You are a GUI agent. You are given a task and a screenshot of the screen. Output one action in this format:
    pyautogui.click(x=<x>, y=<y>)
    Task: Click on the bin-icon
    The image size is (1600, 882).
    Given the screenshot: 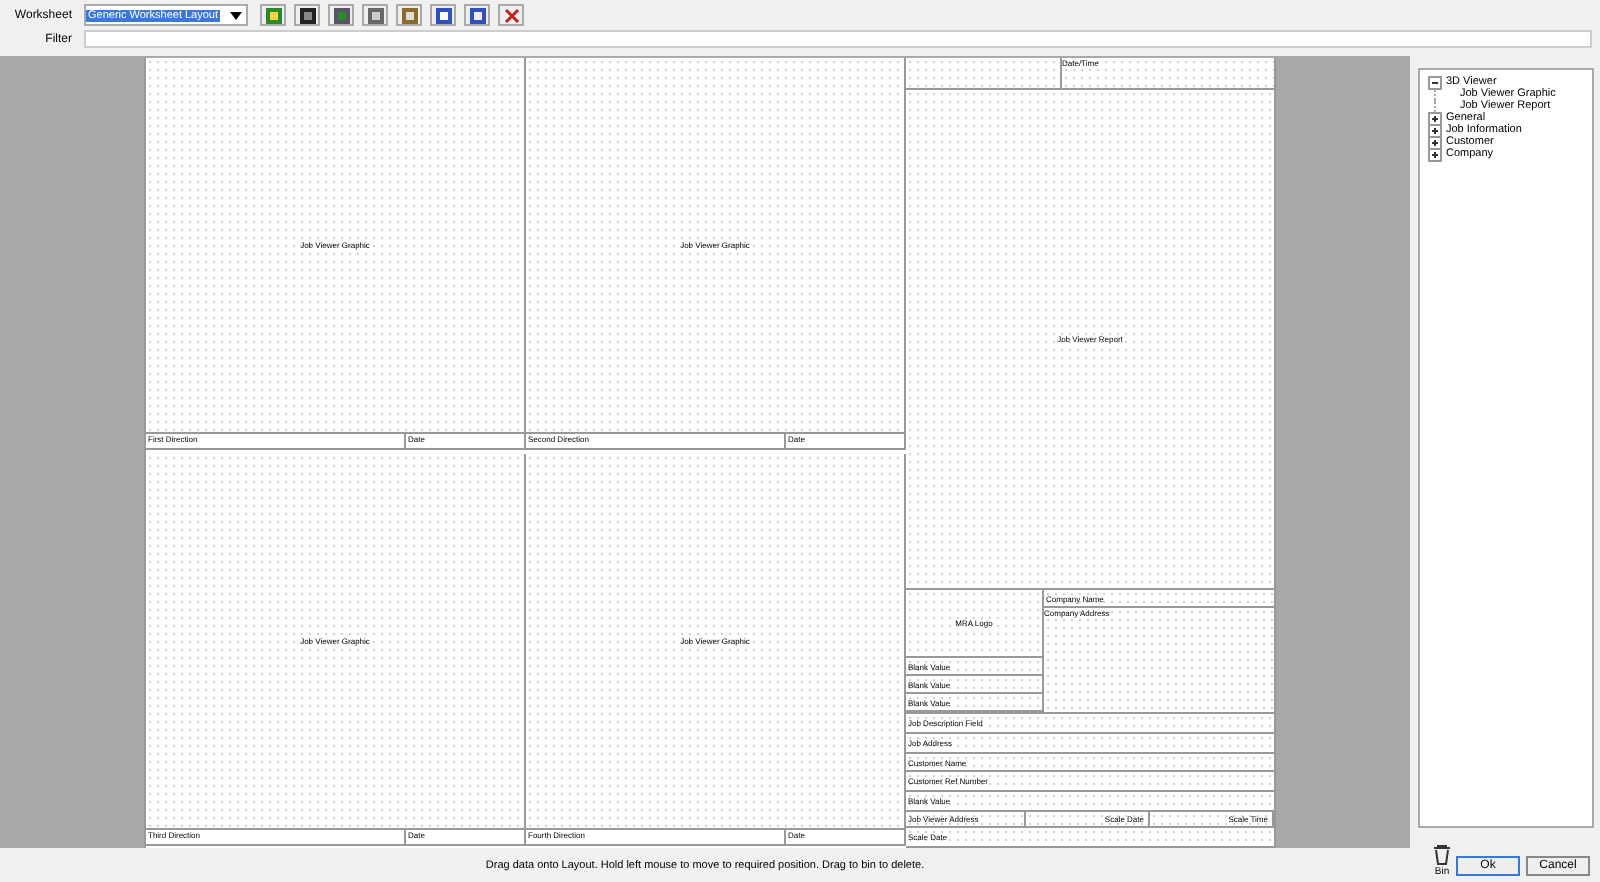 What is the action you would take?
    pyautogui.click(x=1442, y=855)
    